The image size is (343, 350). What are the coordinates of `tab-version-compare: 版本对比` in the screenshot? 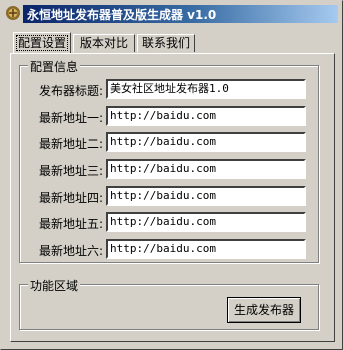 It's located at (104, 43).